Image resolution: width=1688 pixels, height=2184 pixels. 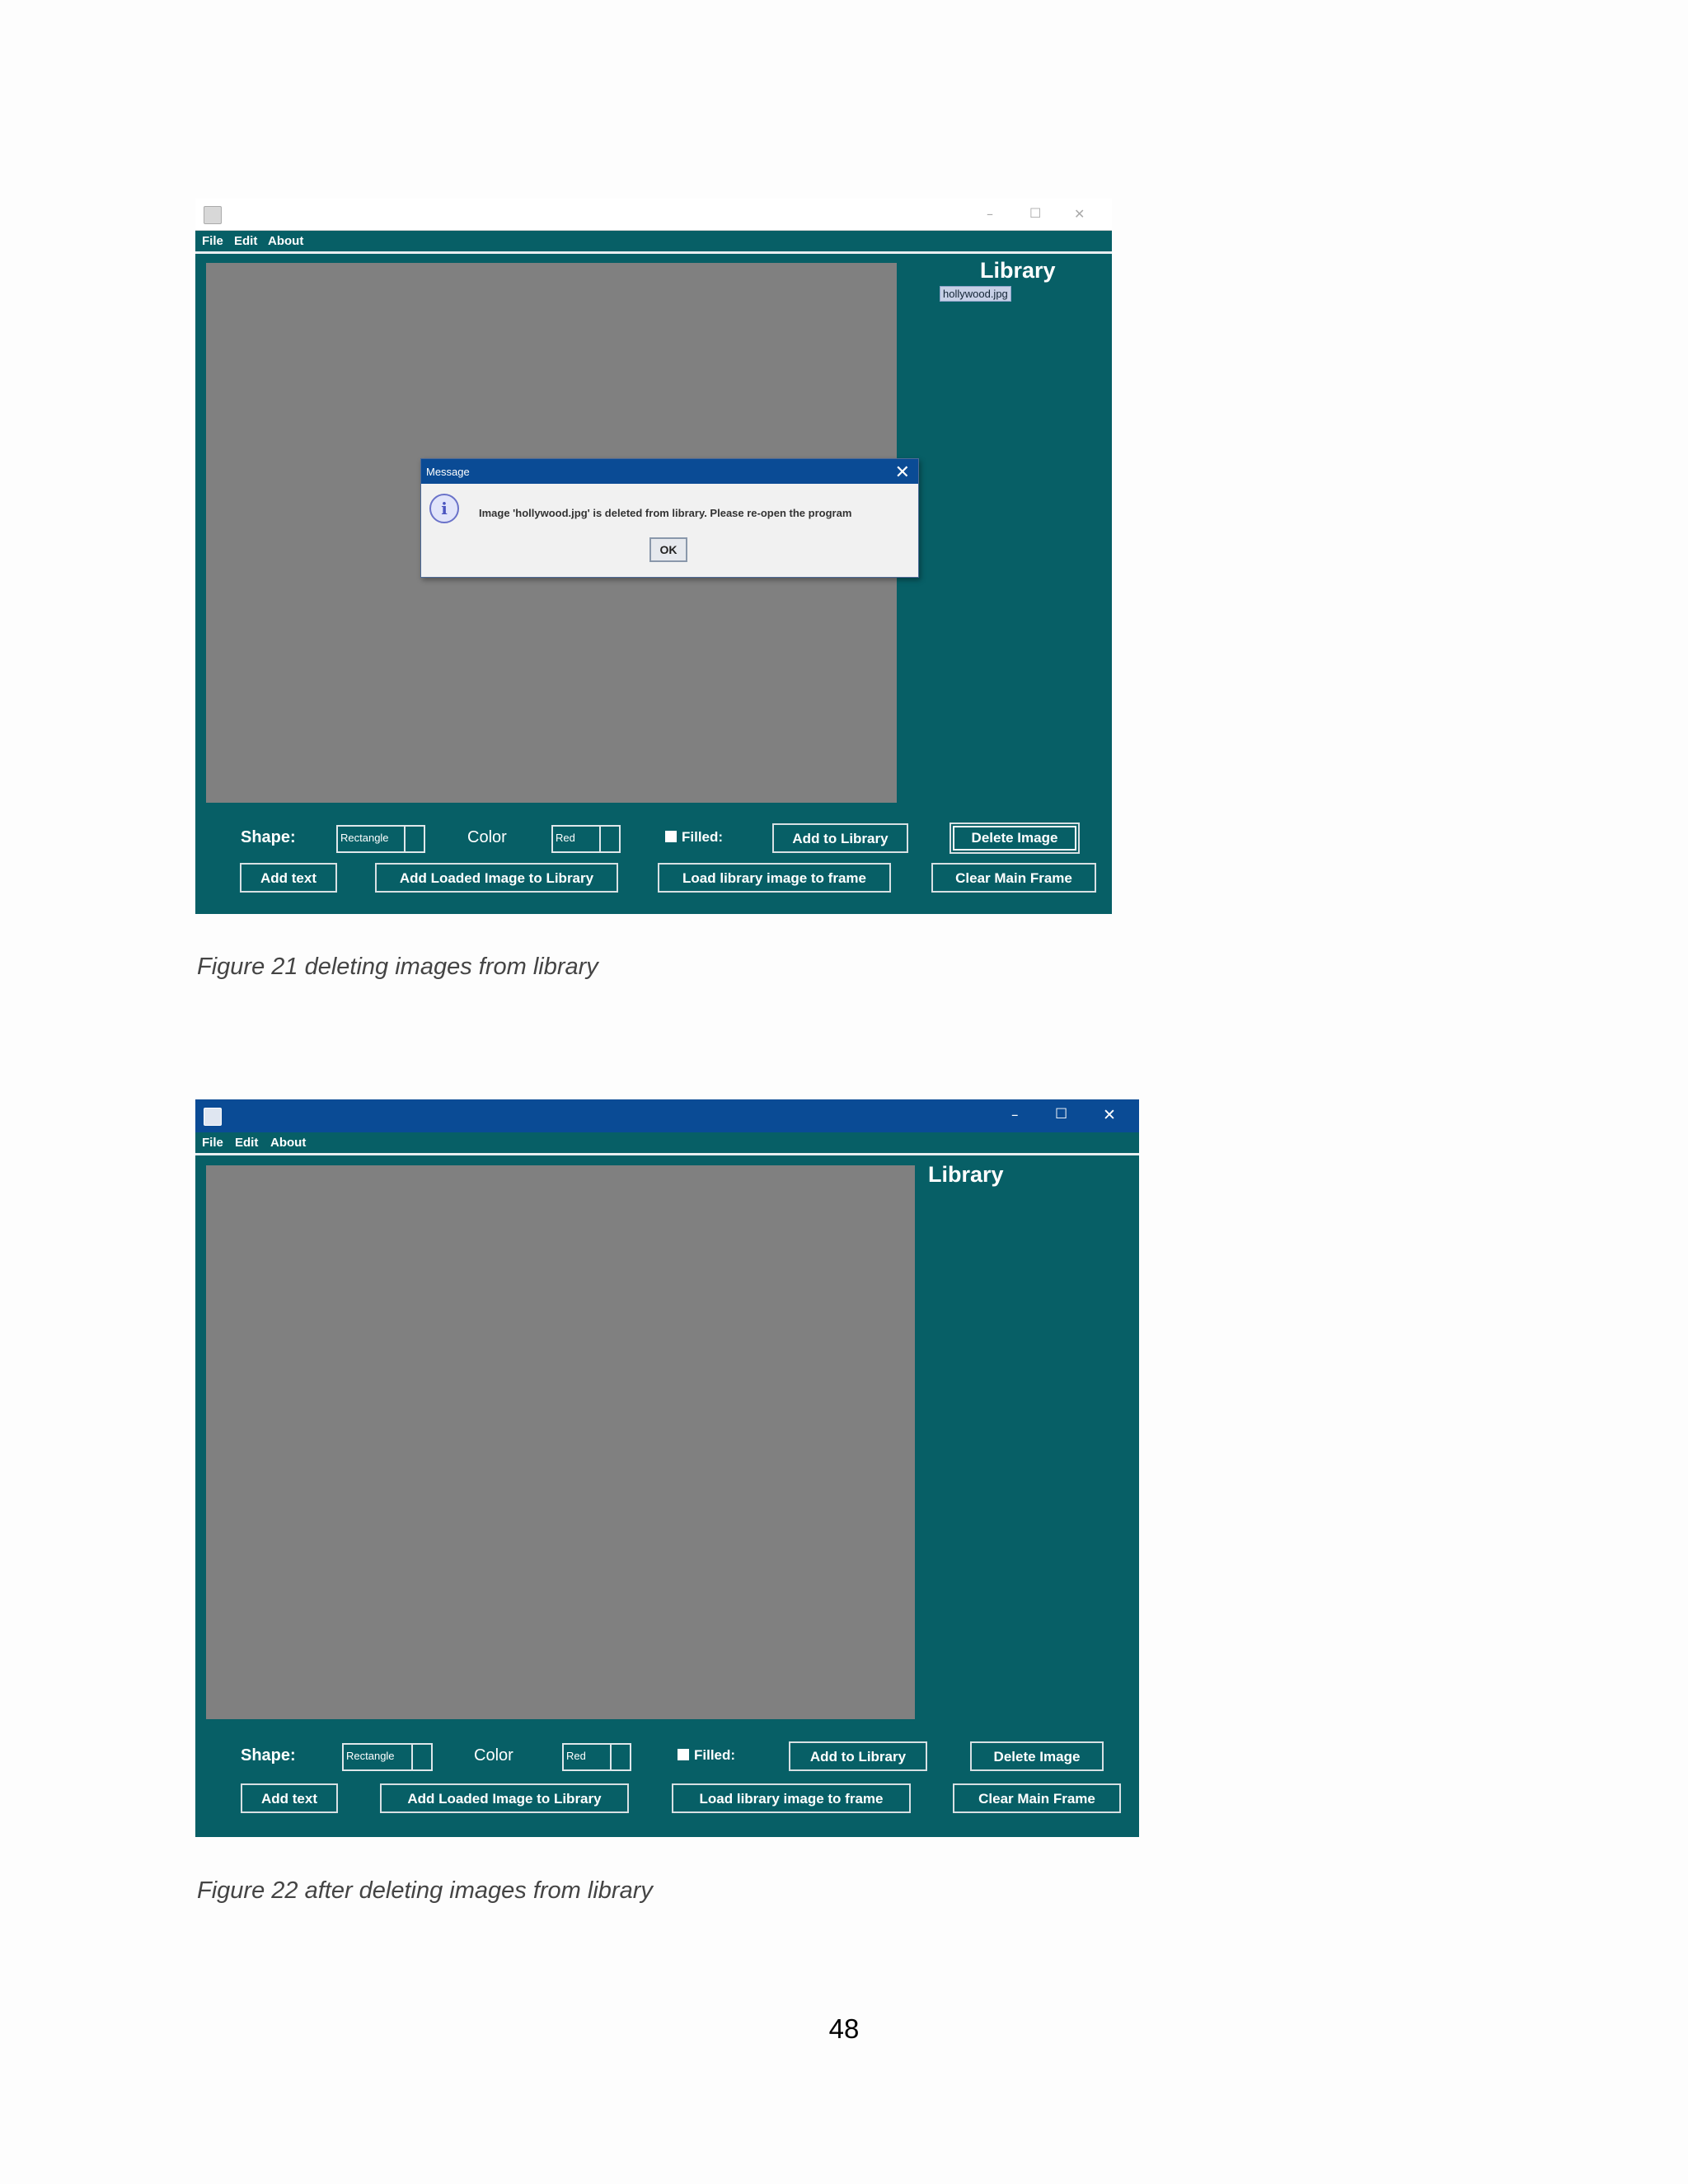 I want to click on dialog-title: Message, so click(x=448, y=472).